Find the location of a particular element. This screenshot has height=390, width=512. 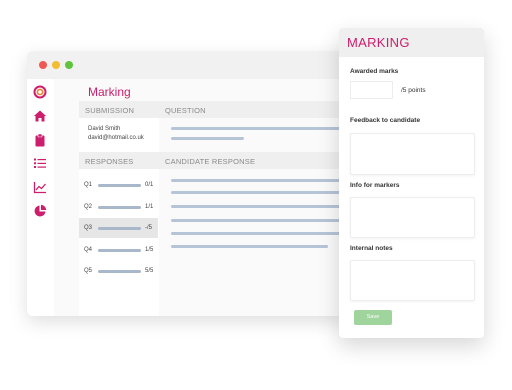

response-score: -/5 is located at coordinates (149, 228).